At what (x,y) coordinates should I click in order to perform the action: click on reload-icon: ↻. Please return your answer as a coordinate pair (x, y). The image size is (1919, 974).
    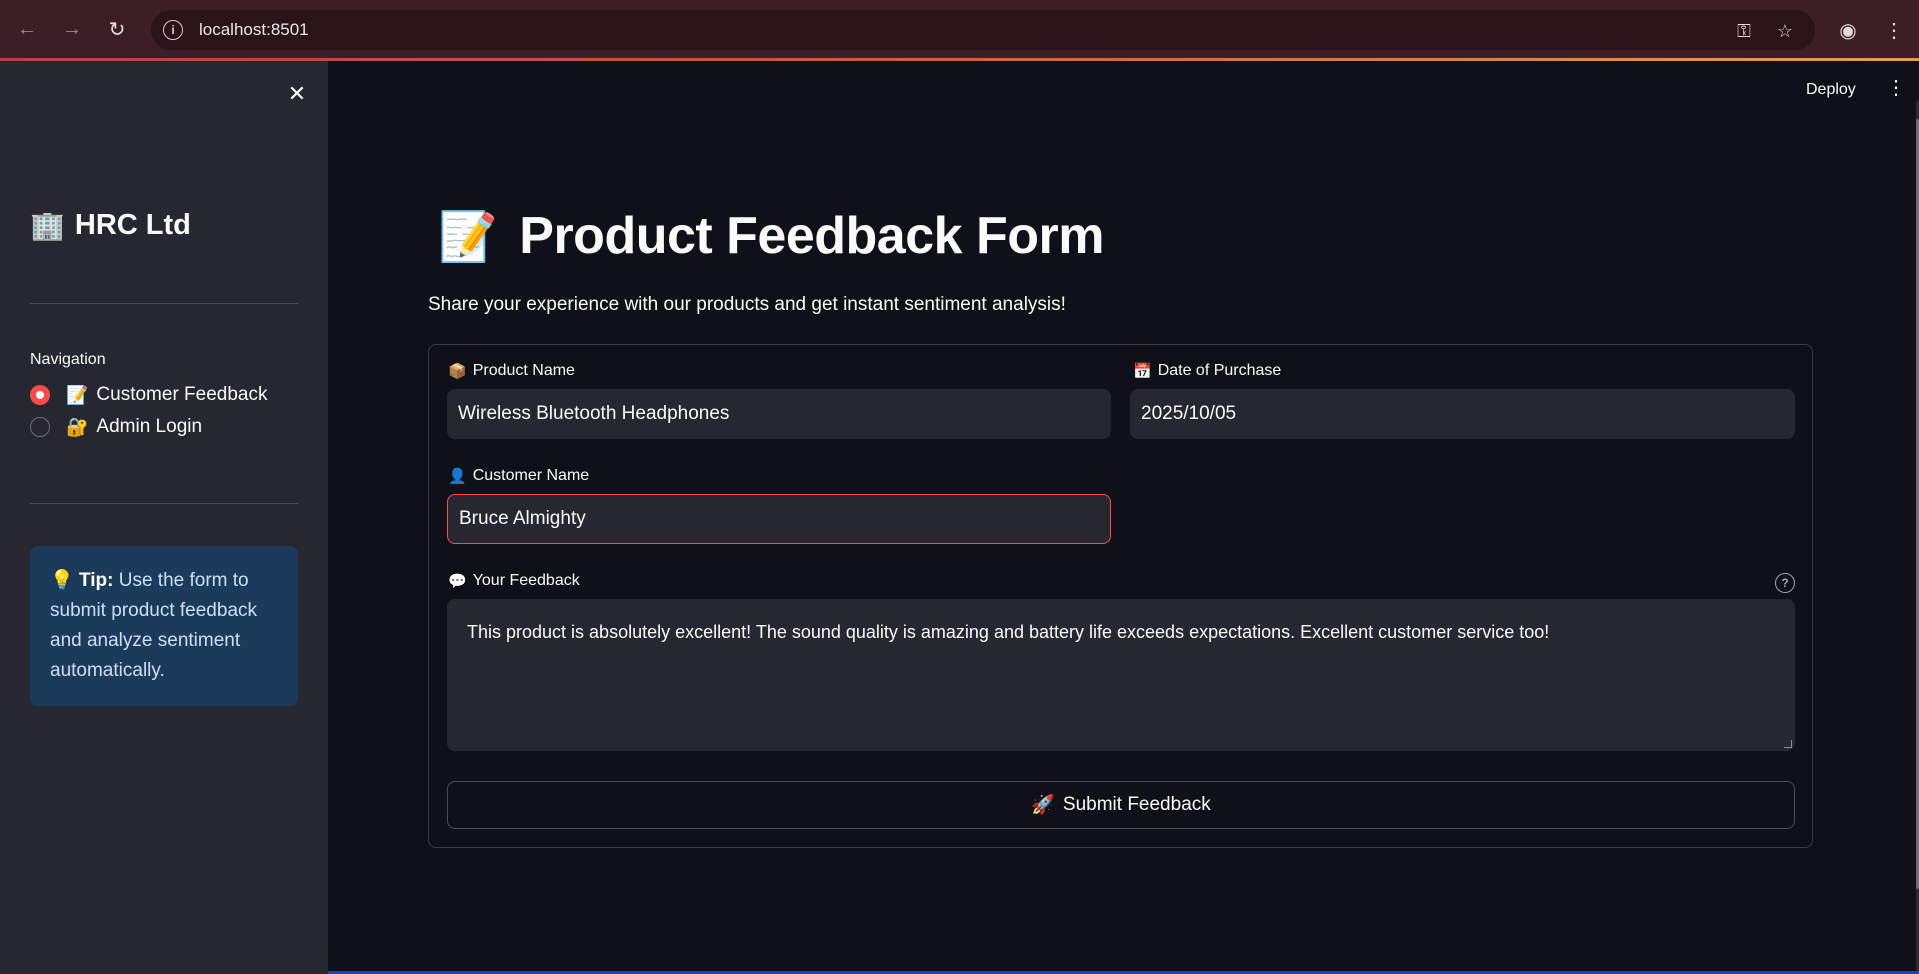
    Looking at the image, I should click on (117, 29).